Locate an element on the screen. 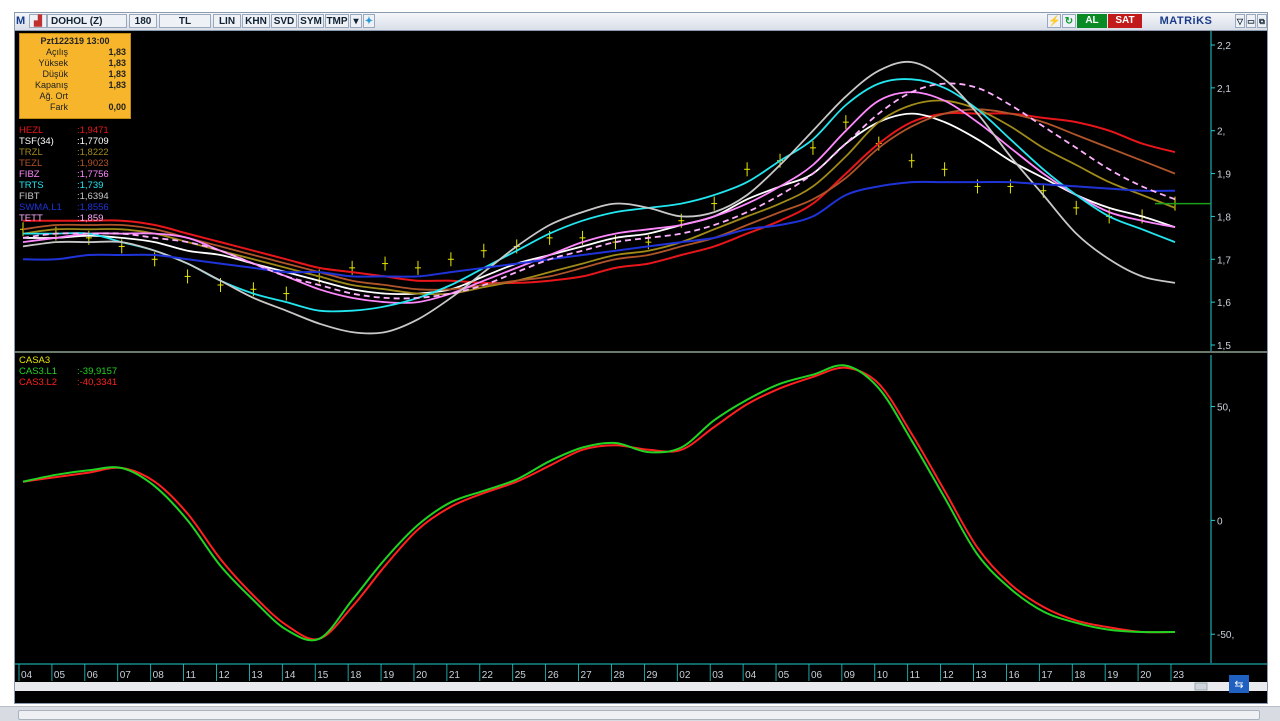 The width and height of the screenshot is (1280, 721). date-tick-label: 04 is located at coordinates (751, 675).